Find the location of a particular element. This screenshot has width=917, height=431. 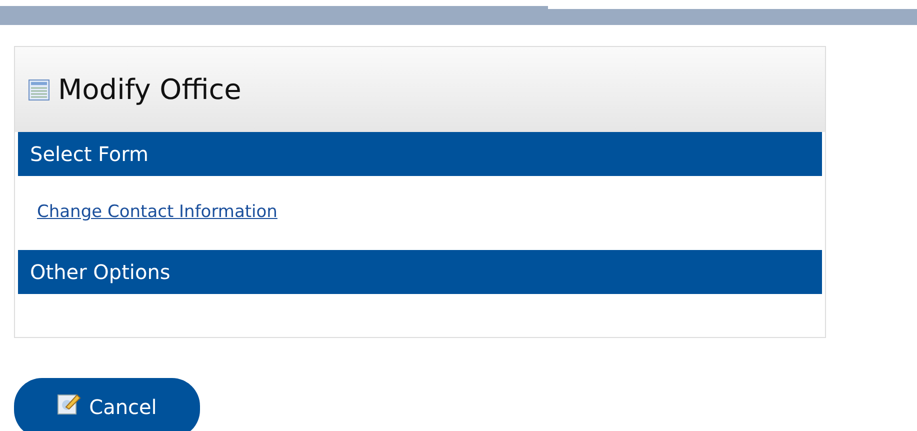

form-link: Change Contact Information is located at coordinates (157, 213).